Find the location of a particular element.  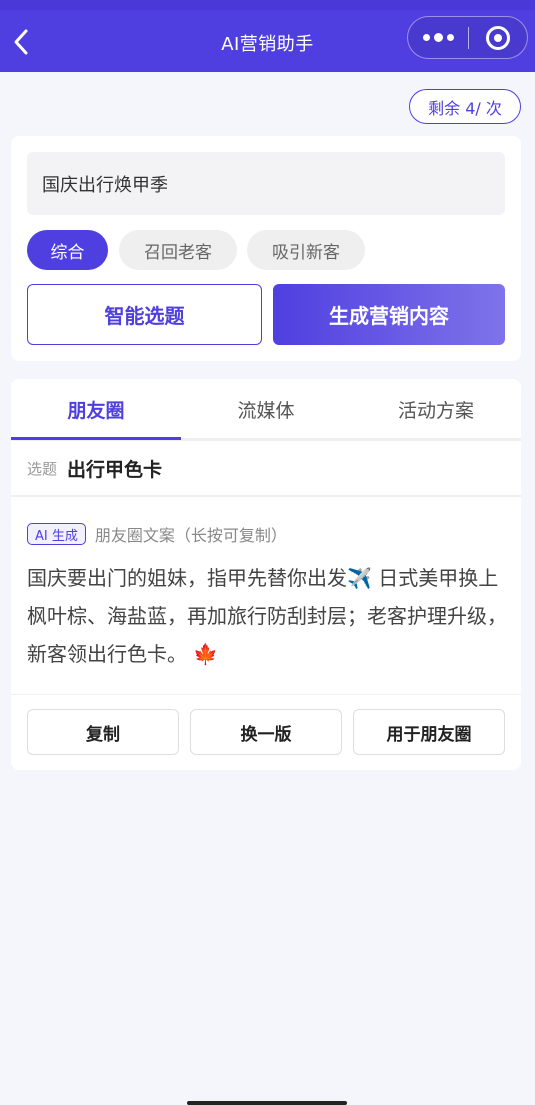

copy-button: 复制 is located at coordinates (103, 732).